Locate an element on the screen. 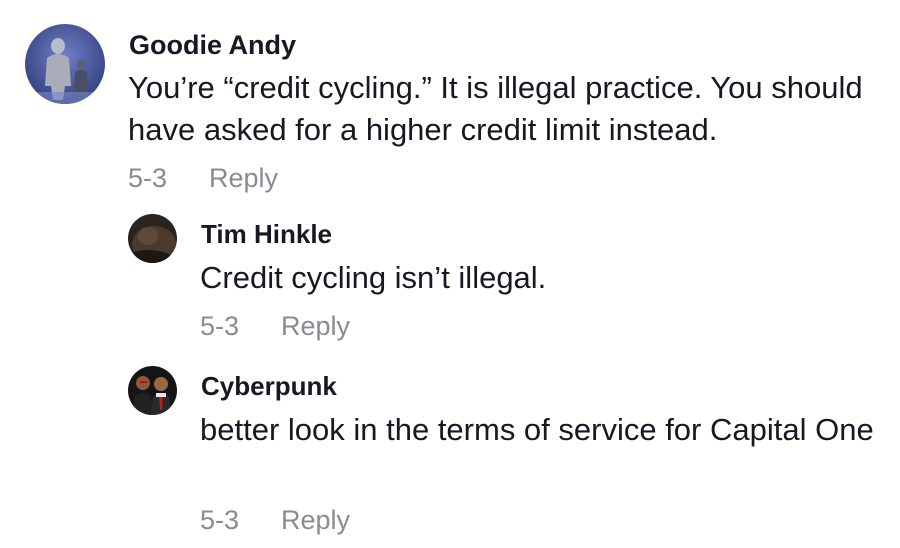 The width and height of the screenshot is (900, 548). comment-username: Goodie Andy is located at coordinates (212, 45).